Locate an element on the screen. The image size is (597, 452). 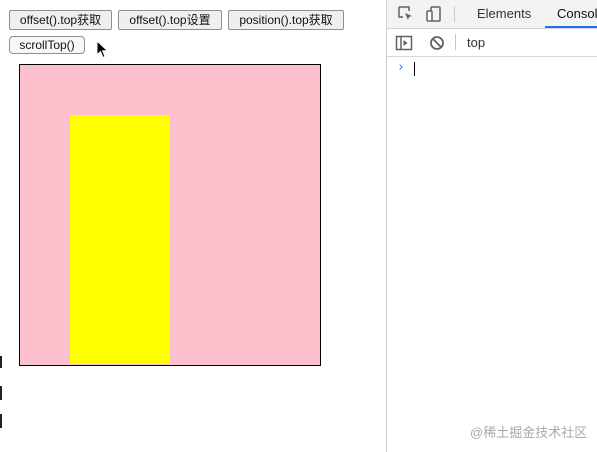
scroll-top-button: scrollTop() is located at coordinates (47, 45).